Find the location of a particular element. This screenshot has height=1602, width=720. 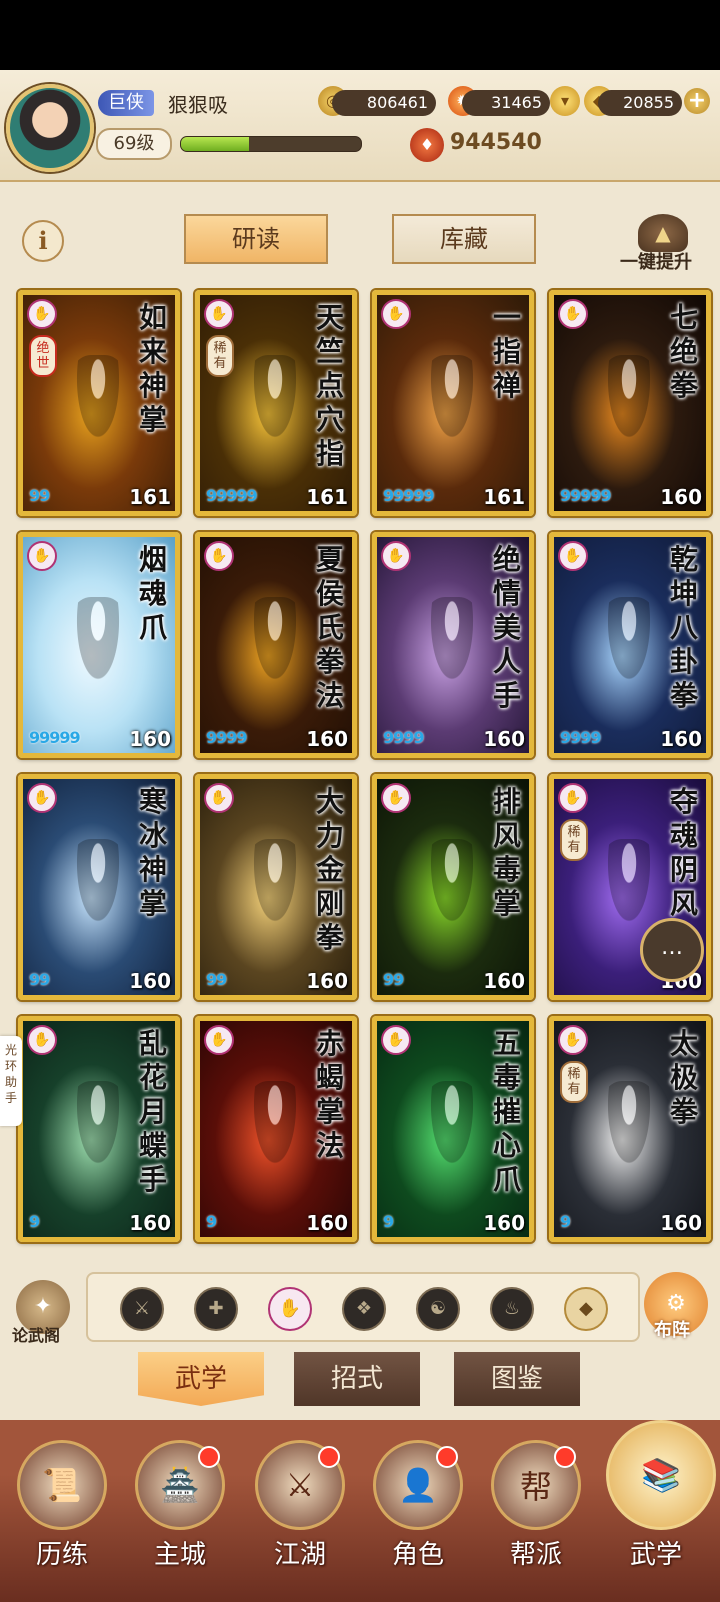

nav-label: 江湖 is located at coordinates (299, 1555).